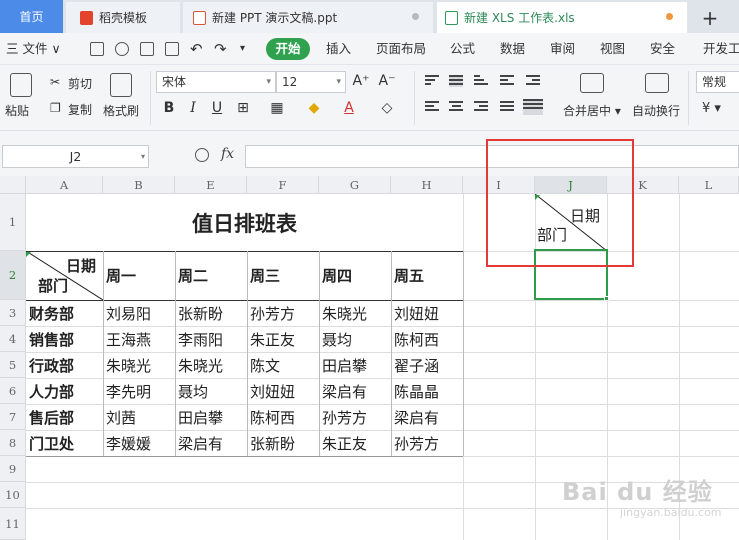  I want to click on number-format-select: 常规, so click(717, 82).